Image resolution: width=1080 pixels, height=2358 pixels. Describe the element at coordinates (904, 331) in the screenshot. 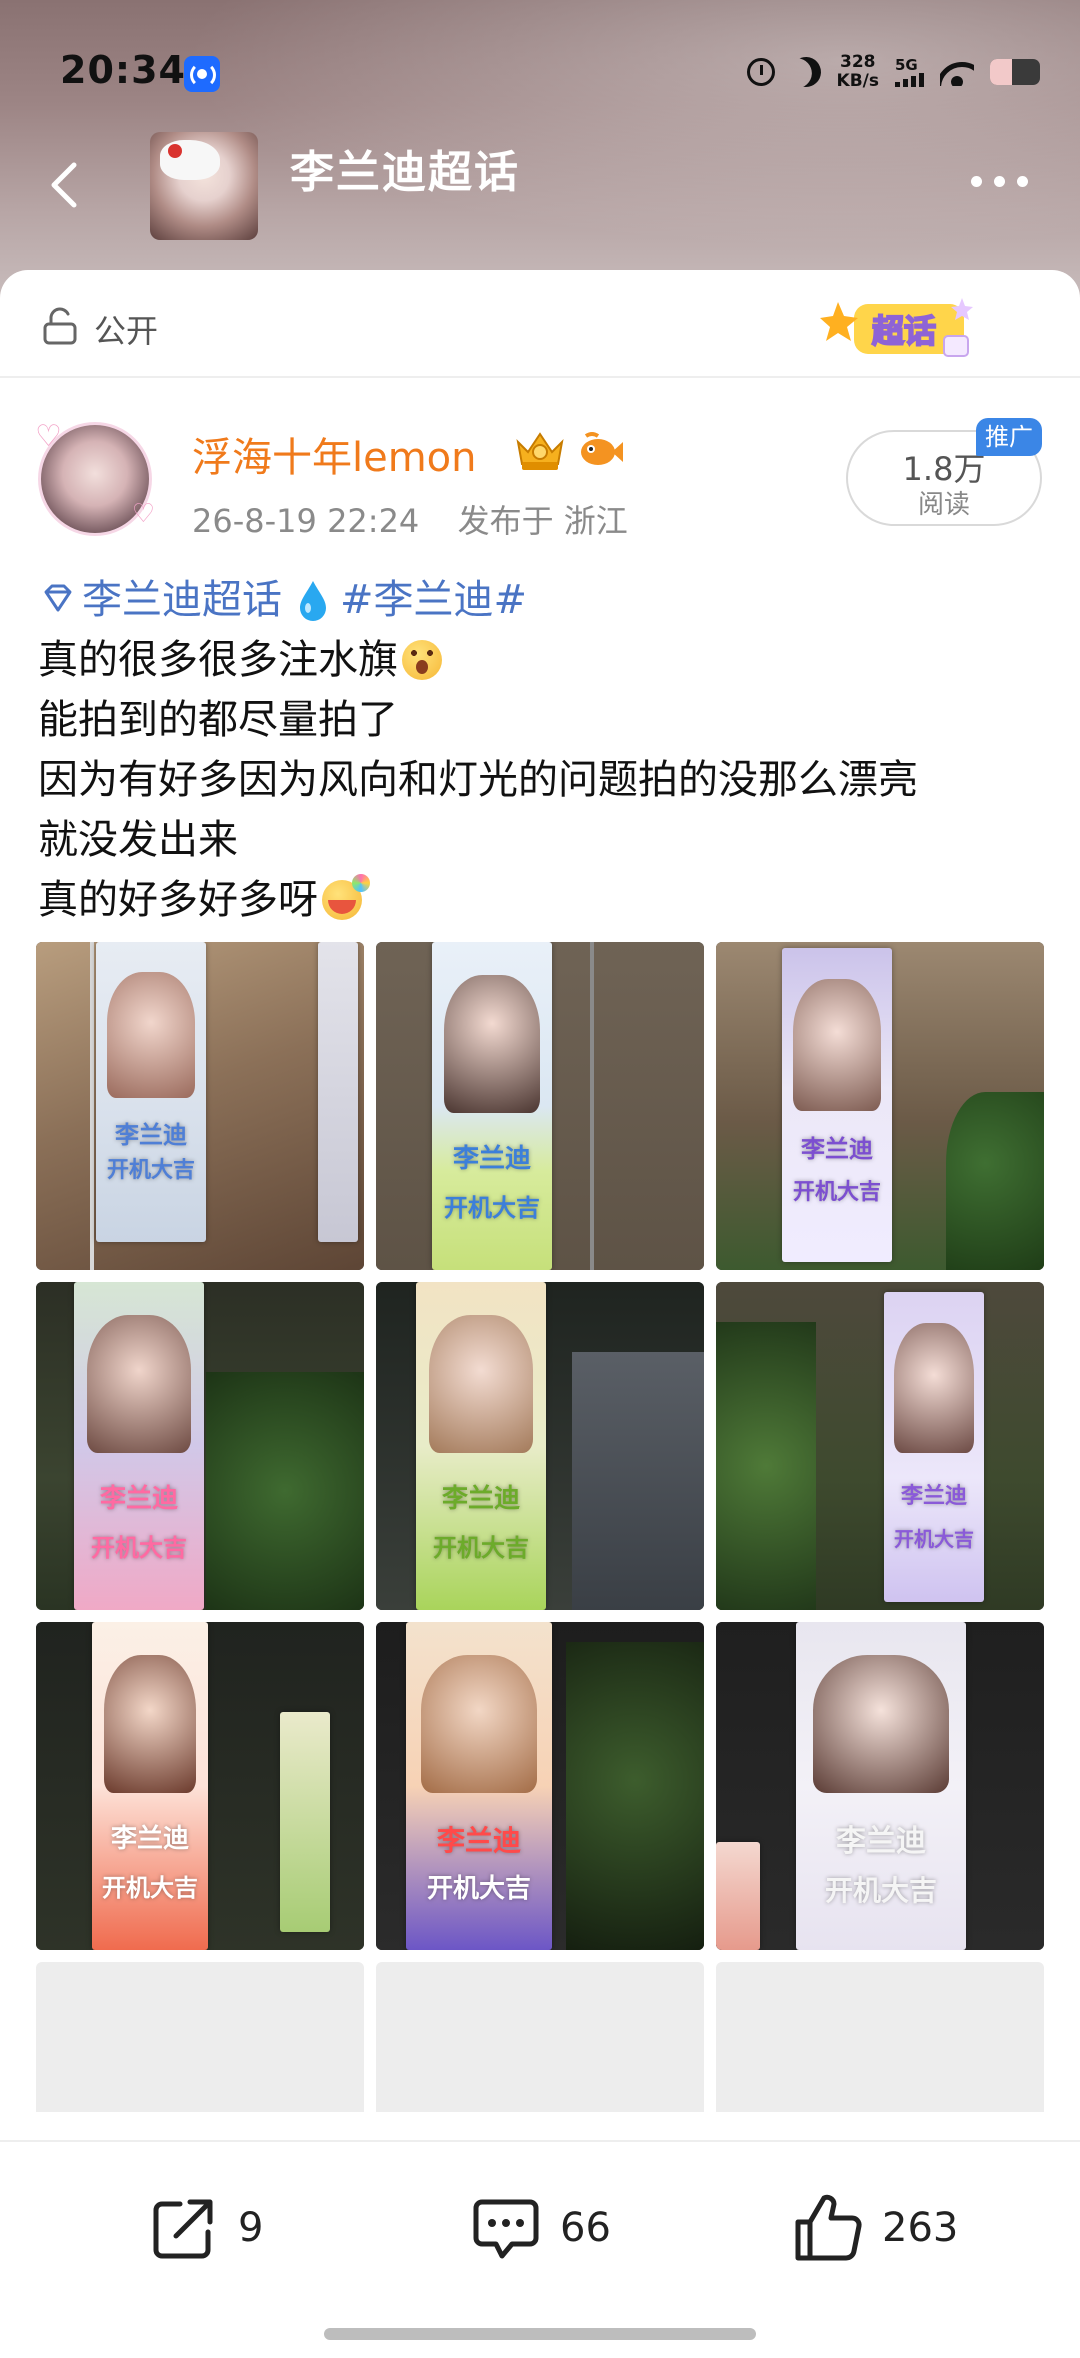

I see `chaohua-badge-label: 超话` at that location.